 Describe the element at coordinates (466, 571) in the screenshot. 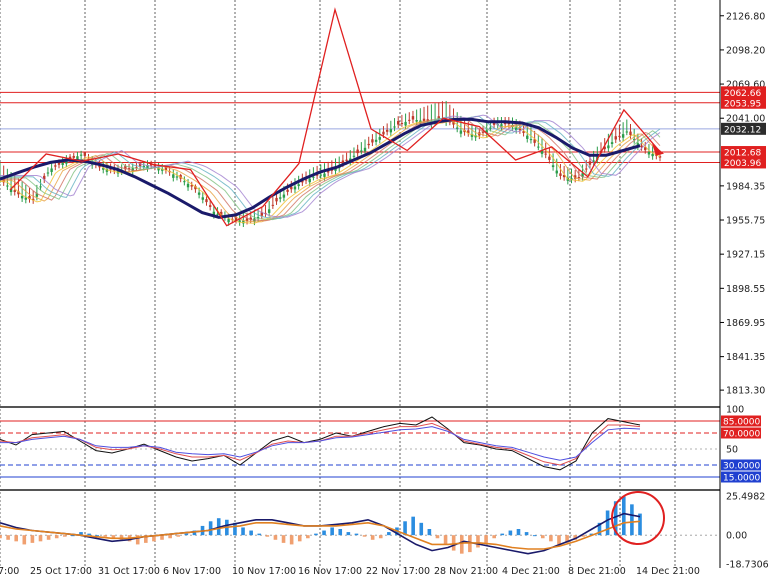

I see `time-axis-label: 28 Nov 21:00` at that location.